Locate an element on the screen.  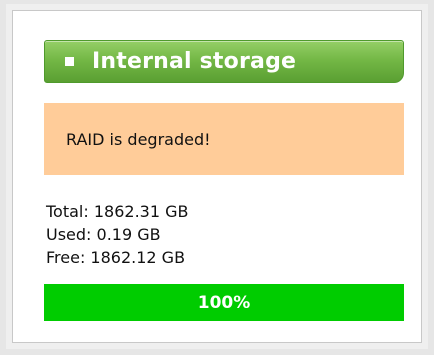
progress-label: 100% is located at coordinates (224, 302).